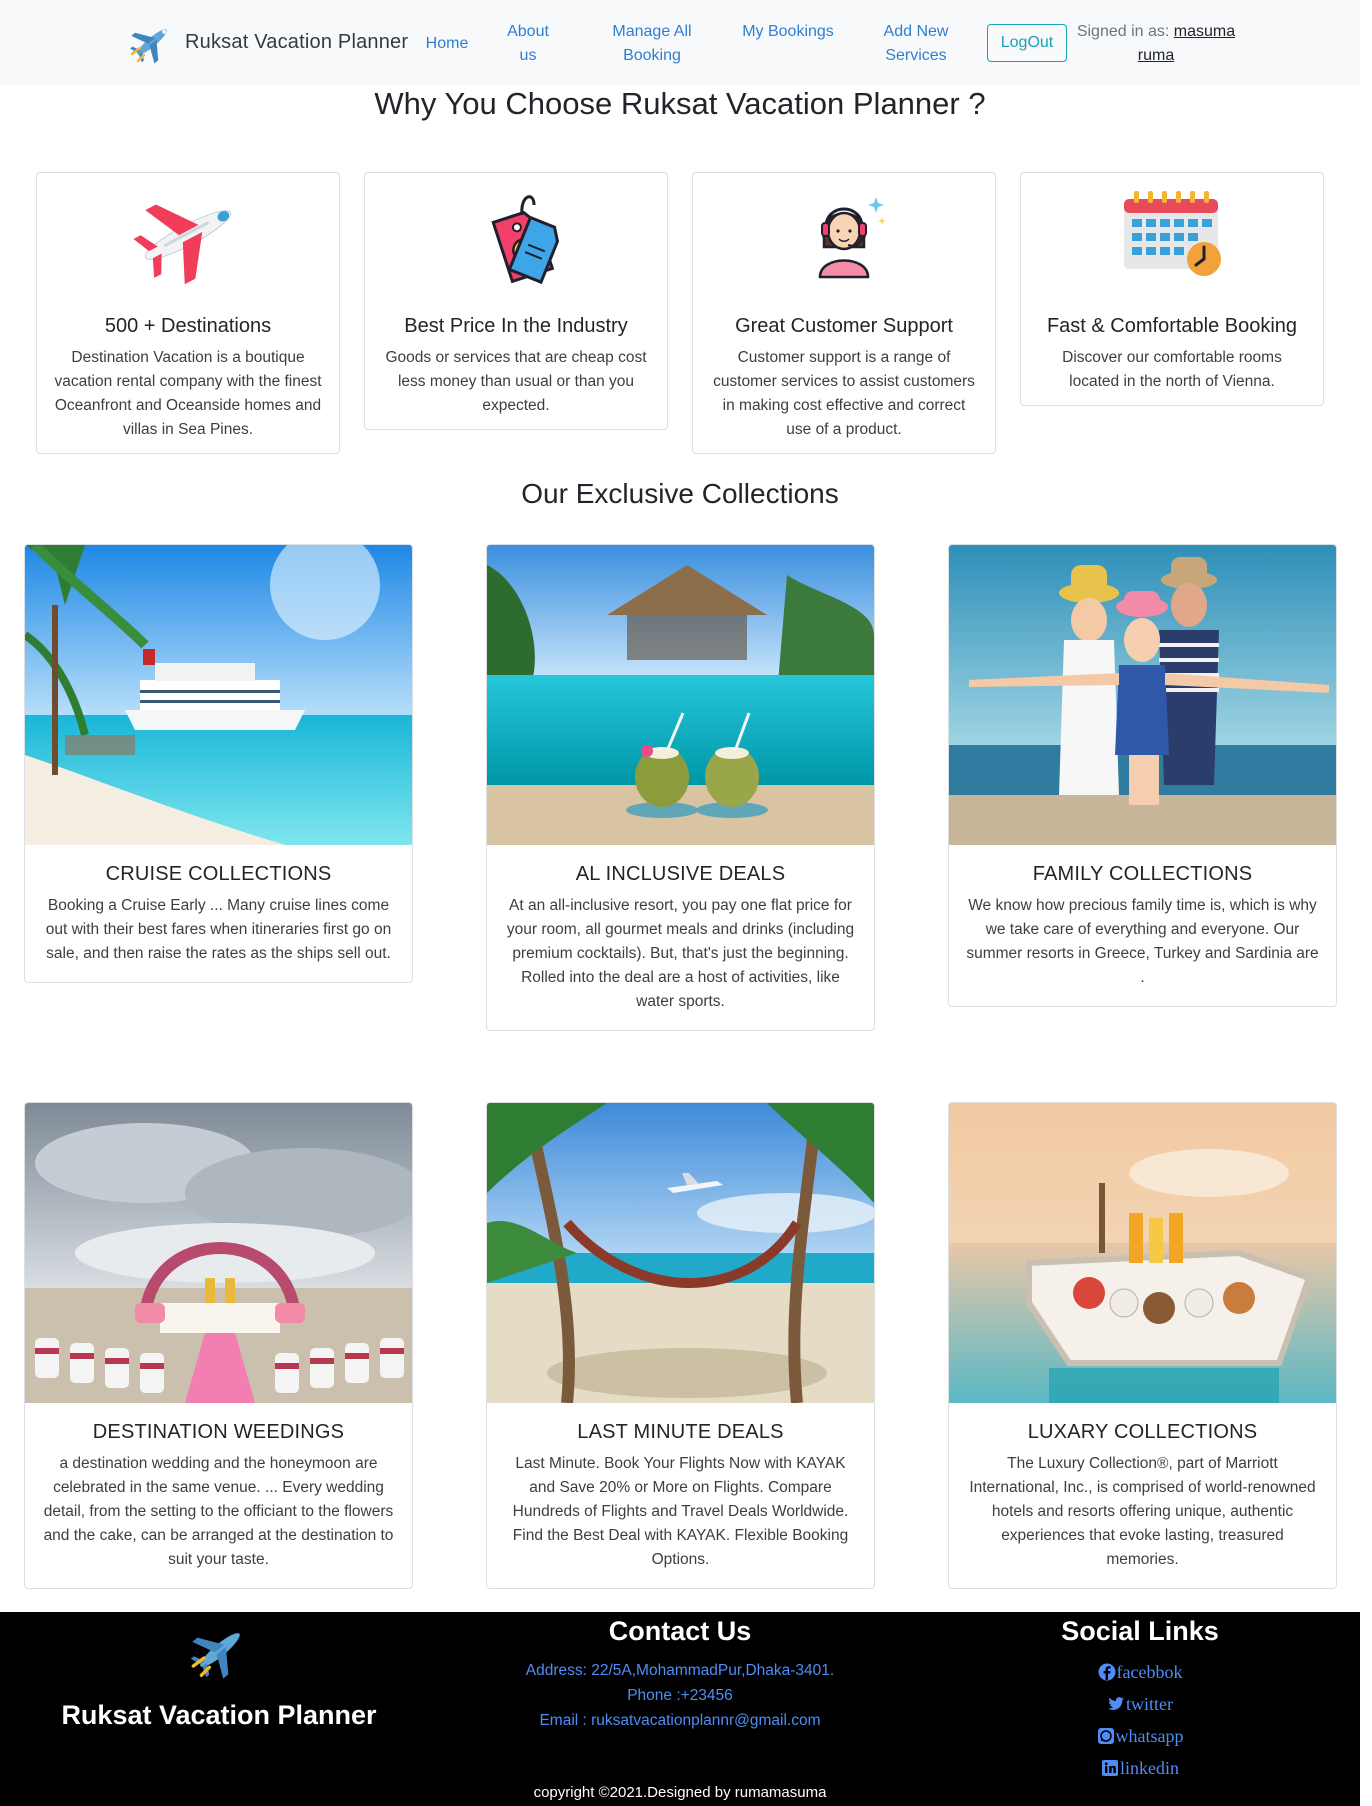  I want to click on collection-title: LUXARY COLLECTIONS, so click(1142, 1432).